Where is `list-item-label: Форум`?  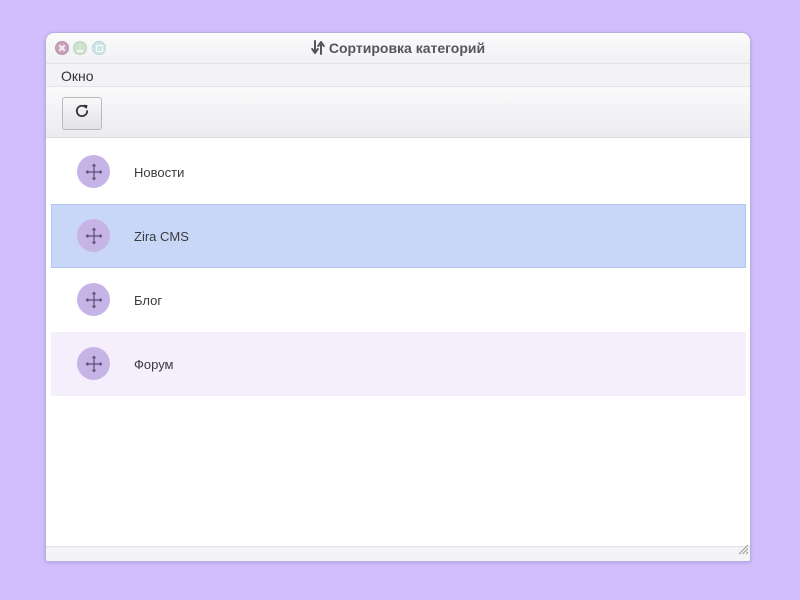 list-item-label: Форум is located at coordinates (154, 364).